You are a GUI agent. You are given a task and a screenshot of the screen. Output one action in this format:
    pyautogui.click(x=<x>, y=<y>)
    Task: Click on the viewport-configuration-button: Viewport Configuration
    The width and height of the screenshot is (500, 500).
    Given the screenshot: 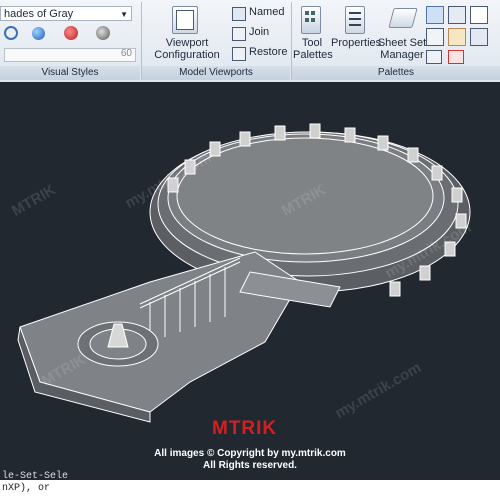 What is the action you would take?
    pyautogui.click(x=187, y=34)
    